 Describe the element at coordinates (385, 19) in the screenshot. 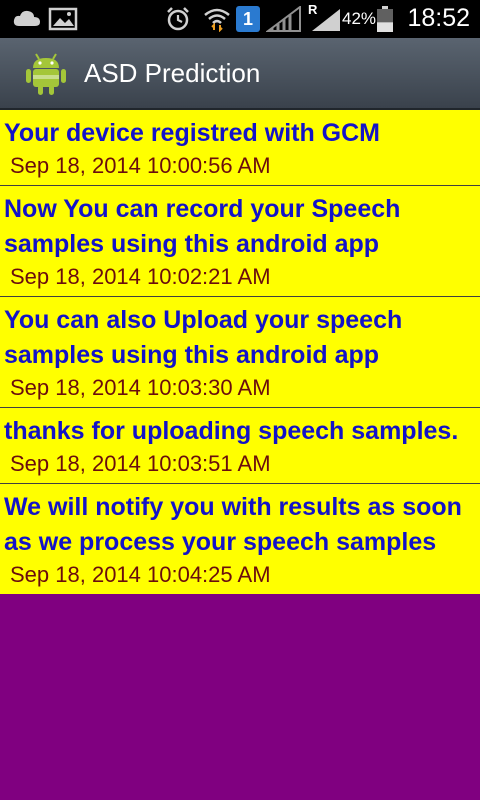

I see `battery-icon` at that location.